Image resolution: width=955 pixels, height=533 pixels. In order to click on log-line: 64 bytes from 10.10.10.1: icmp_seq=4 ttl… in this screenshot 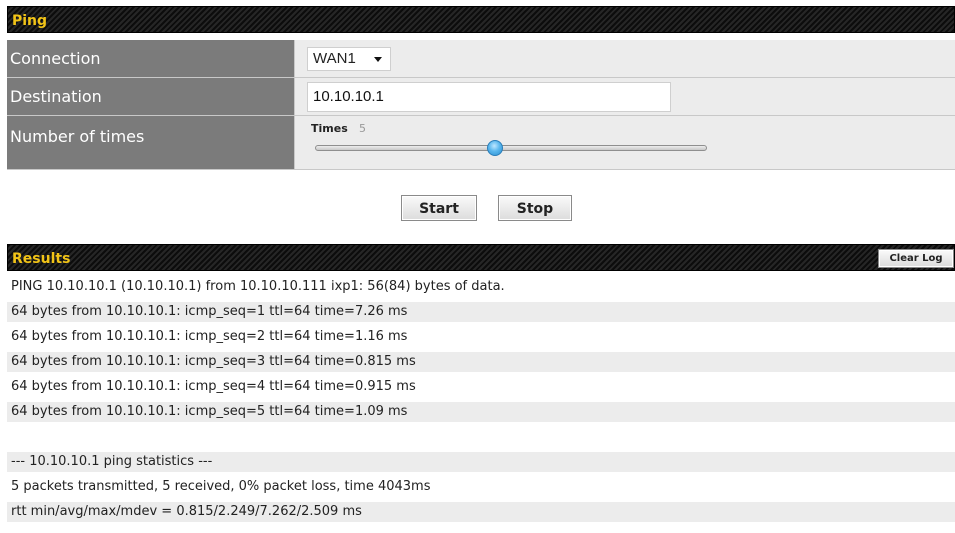, I will do `click(481, 387)`.